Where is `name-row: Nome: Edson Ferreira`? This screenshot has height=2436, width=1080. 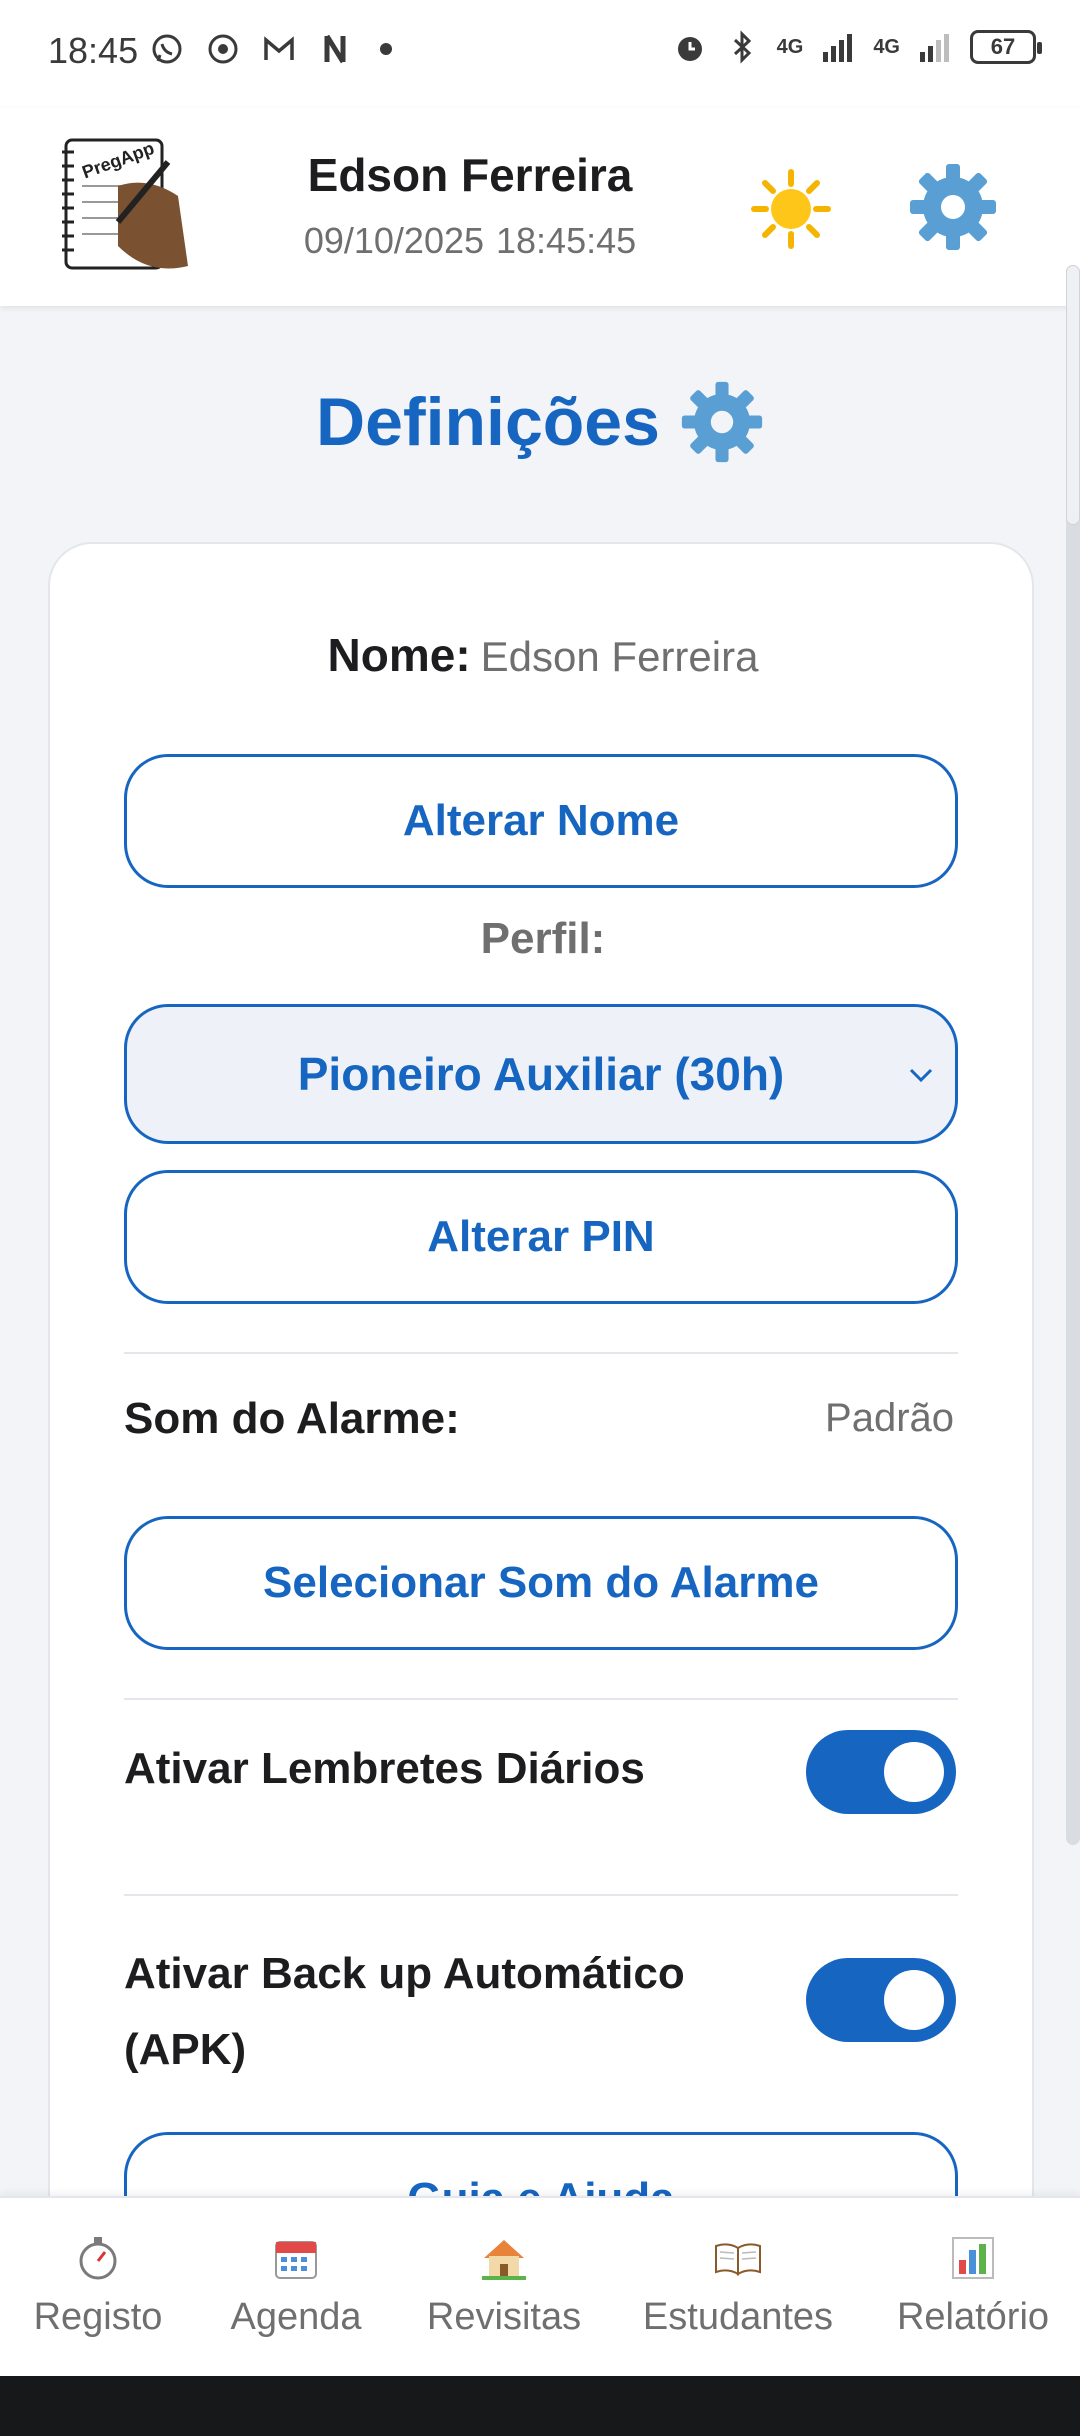 name-row: Nome: Edson Ferreira is located at coordinates (543, 655).